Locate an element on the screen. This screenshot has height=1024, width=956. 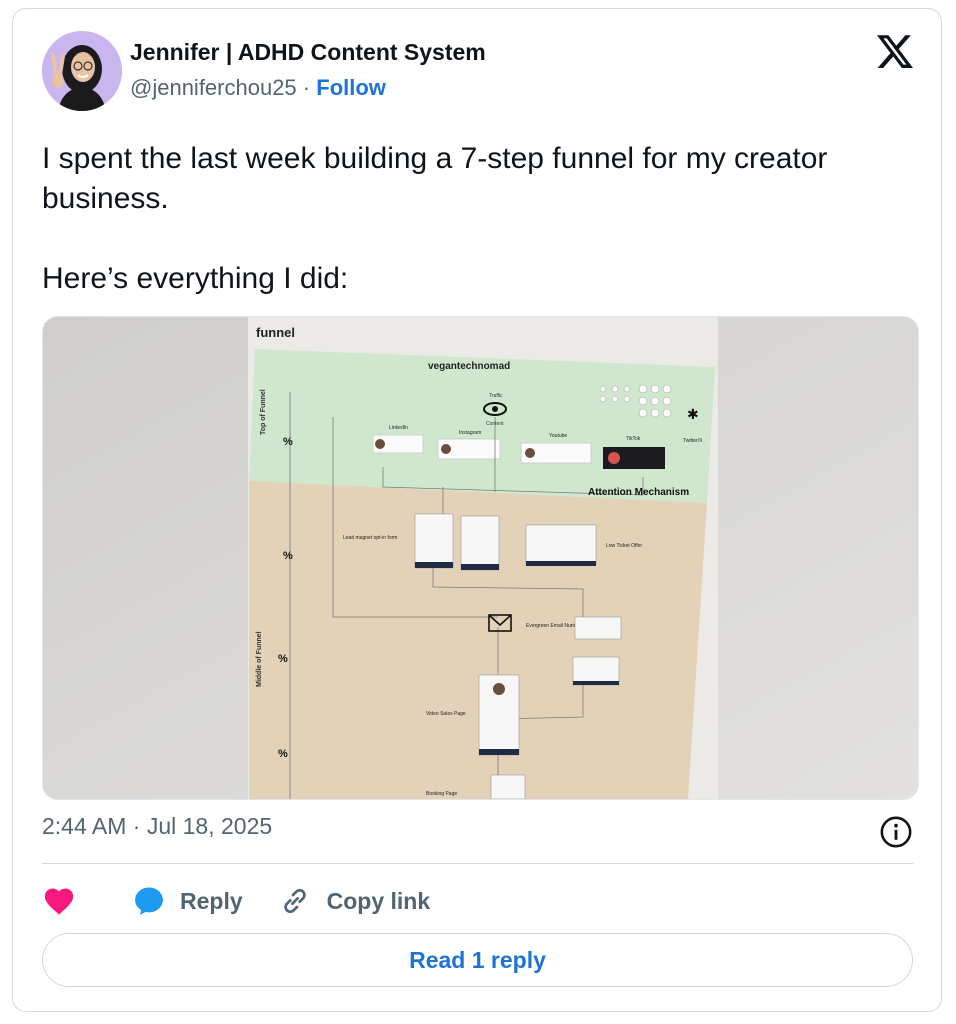
copy-link-button: Copy link is located at coordinates (355, 901).